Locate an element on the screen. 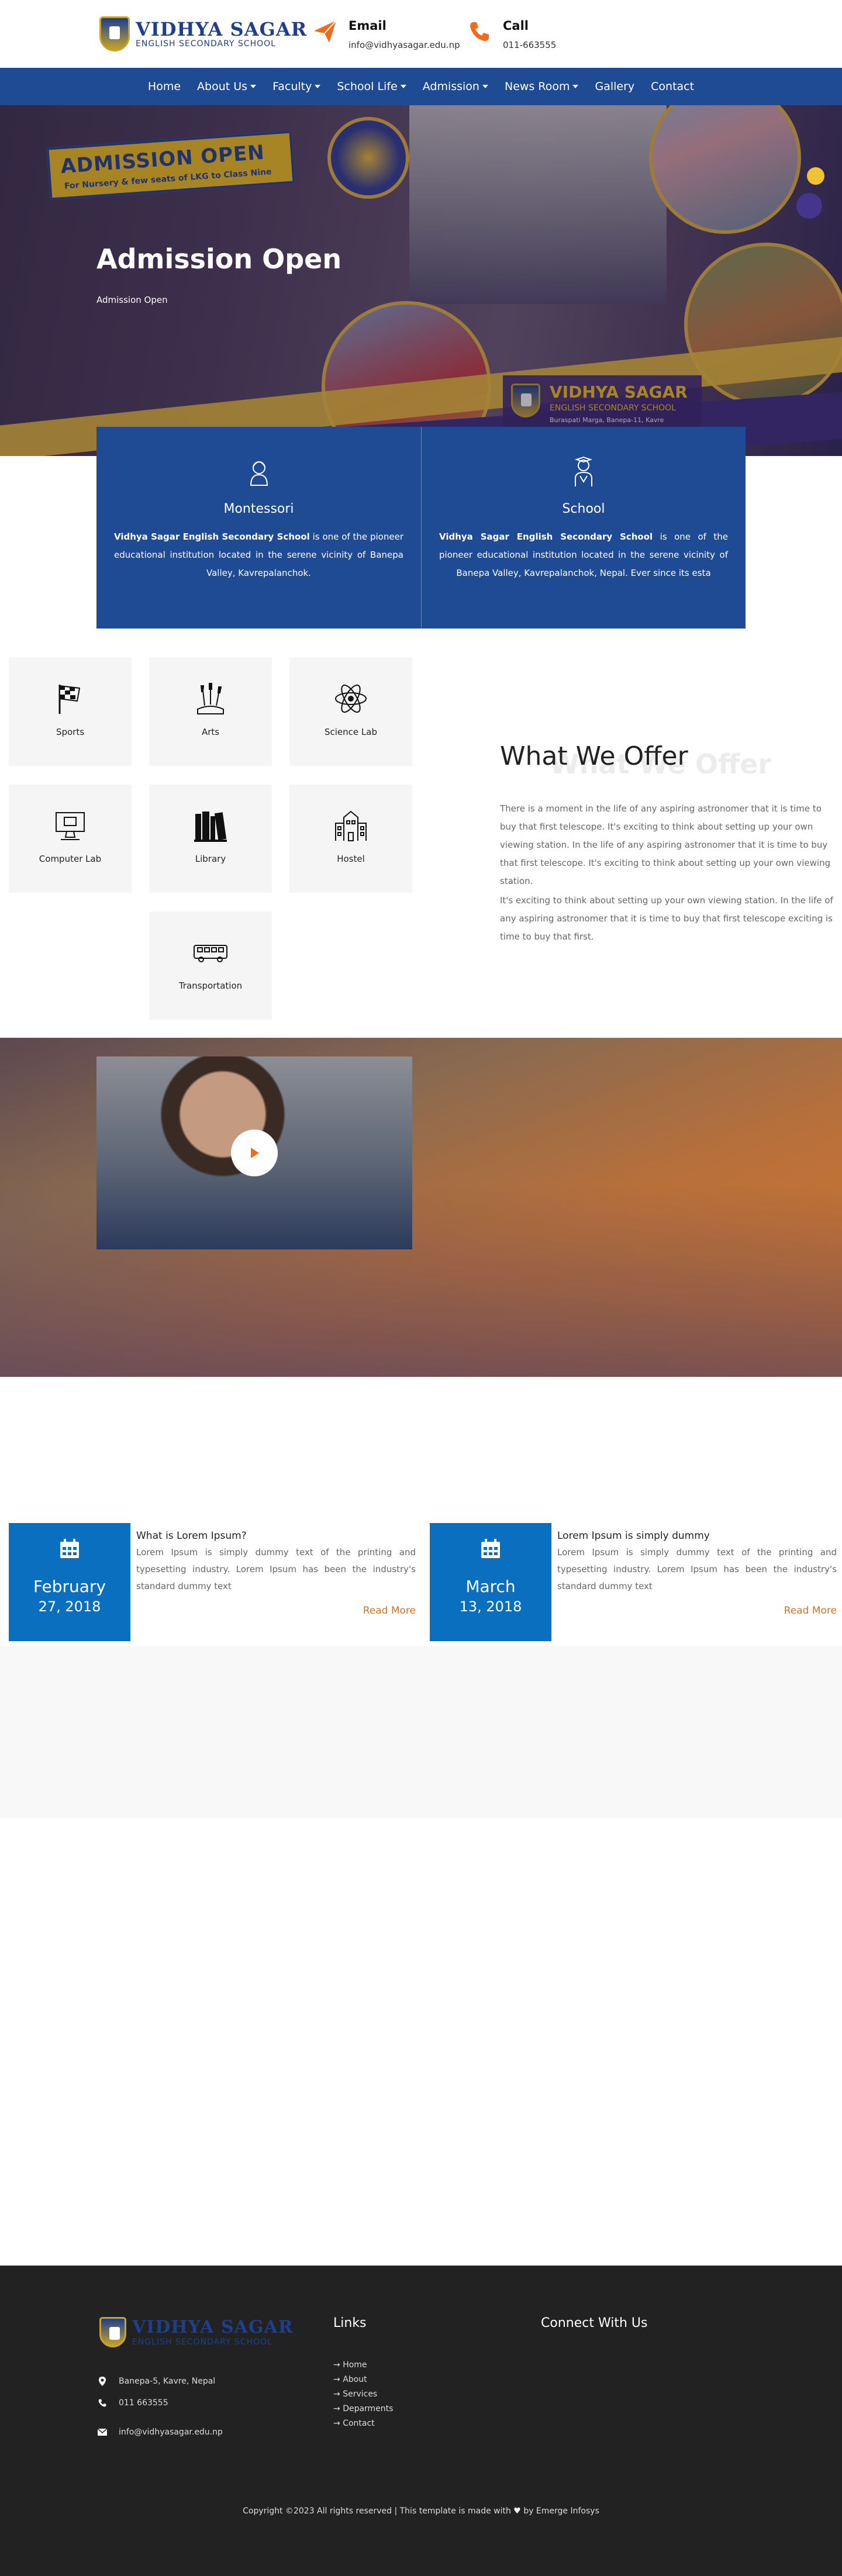 The height and width of the screenshot is (2576, 842). location-pin-icon is located at coordinates (102, 2381).